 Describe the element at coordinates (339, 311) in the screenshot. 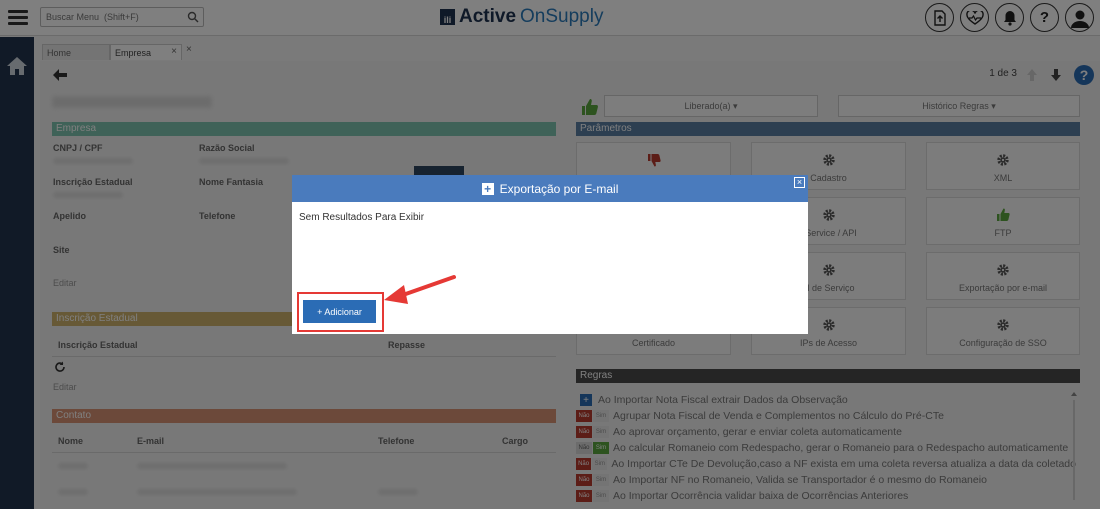

I see `add-button: + Adicionar` at that location.